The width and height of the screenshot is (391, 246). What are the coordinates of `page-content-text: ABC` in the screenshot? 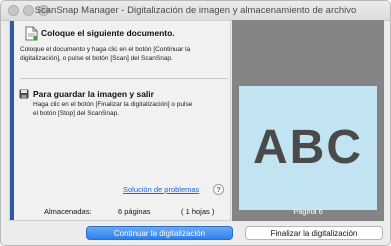 It's located at (308, 147).